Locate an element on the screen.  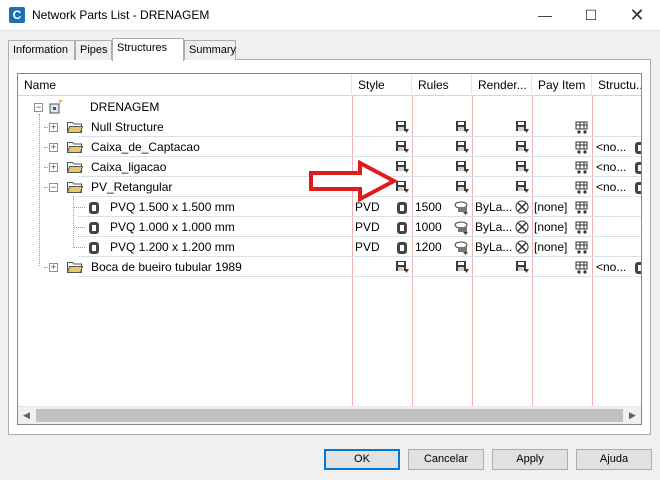
structure-folder is located at coordinates (75, 147).